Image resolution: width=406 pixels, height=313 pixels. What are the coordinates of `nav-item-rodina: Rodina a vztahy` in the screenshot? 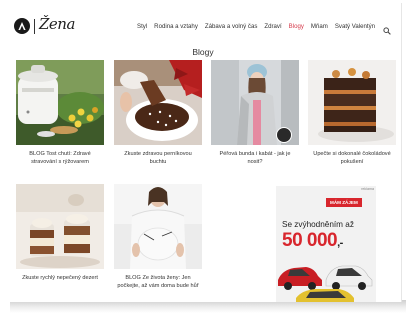 It's located at (176, 26).